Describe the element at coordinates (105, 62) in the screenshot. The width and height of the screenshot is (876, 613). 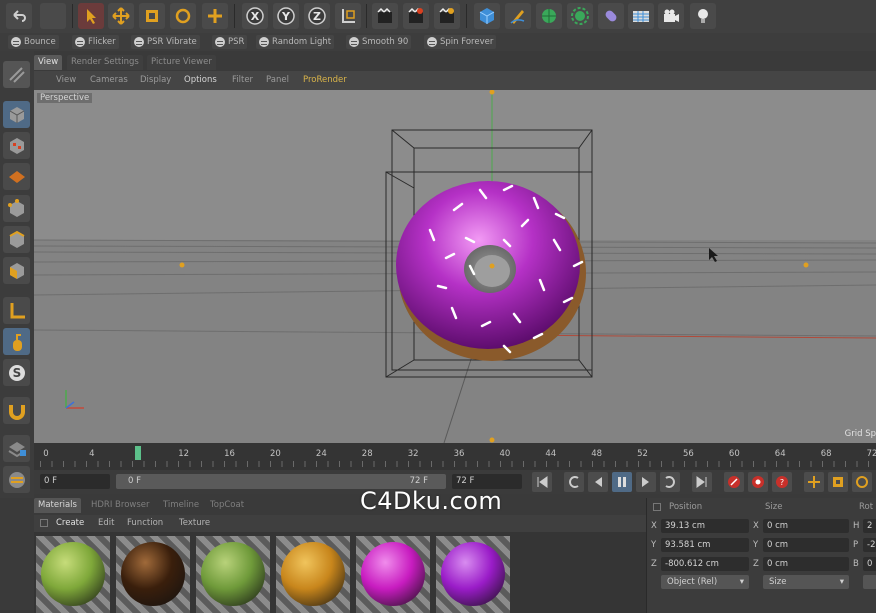
I see `tab-render-settings: Render Settings` at that location.